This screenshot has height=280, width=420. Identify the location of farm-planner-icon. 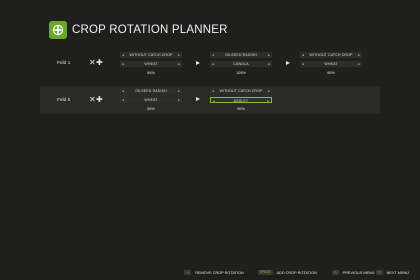
(58, 30).